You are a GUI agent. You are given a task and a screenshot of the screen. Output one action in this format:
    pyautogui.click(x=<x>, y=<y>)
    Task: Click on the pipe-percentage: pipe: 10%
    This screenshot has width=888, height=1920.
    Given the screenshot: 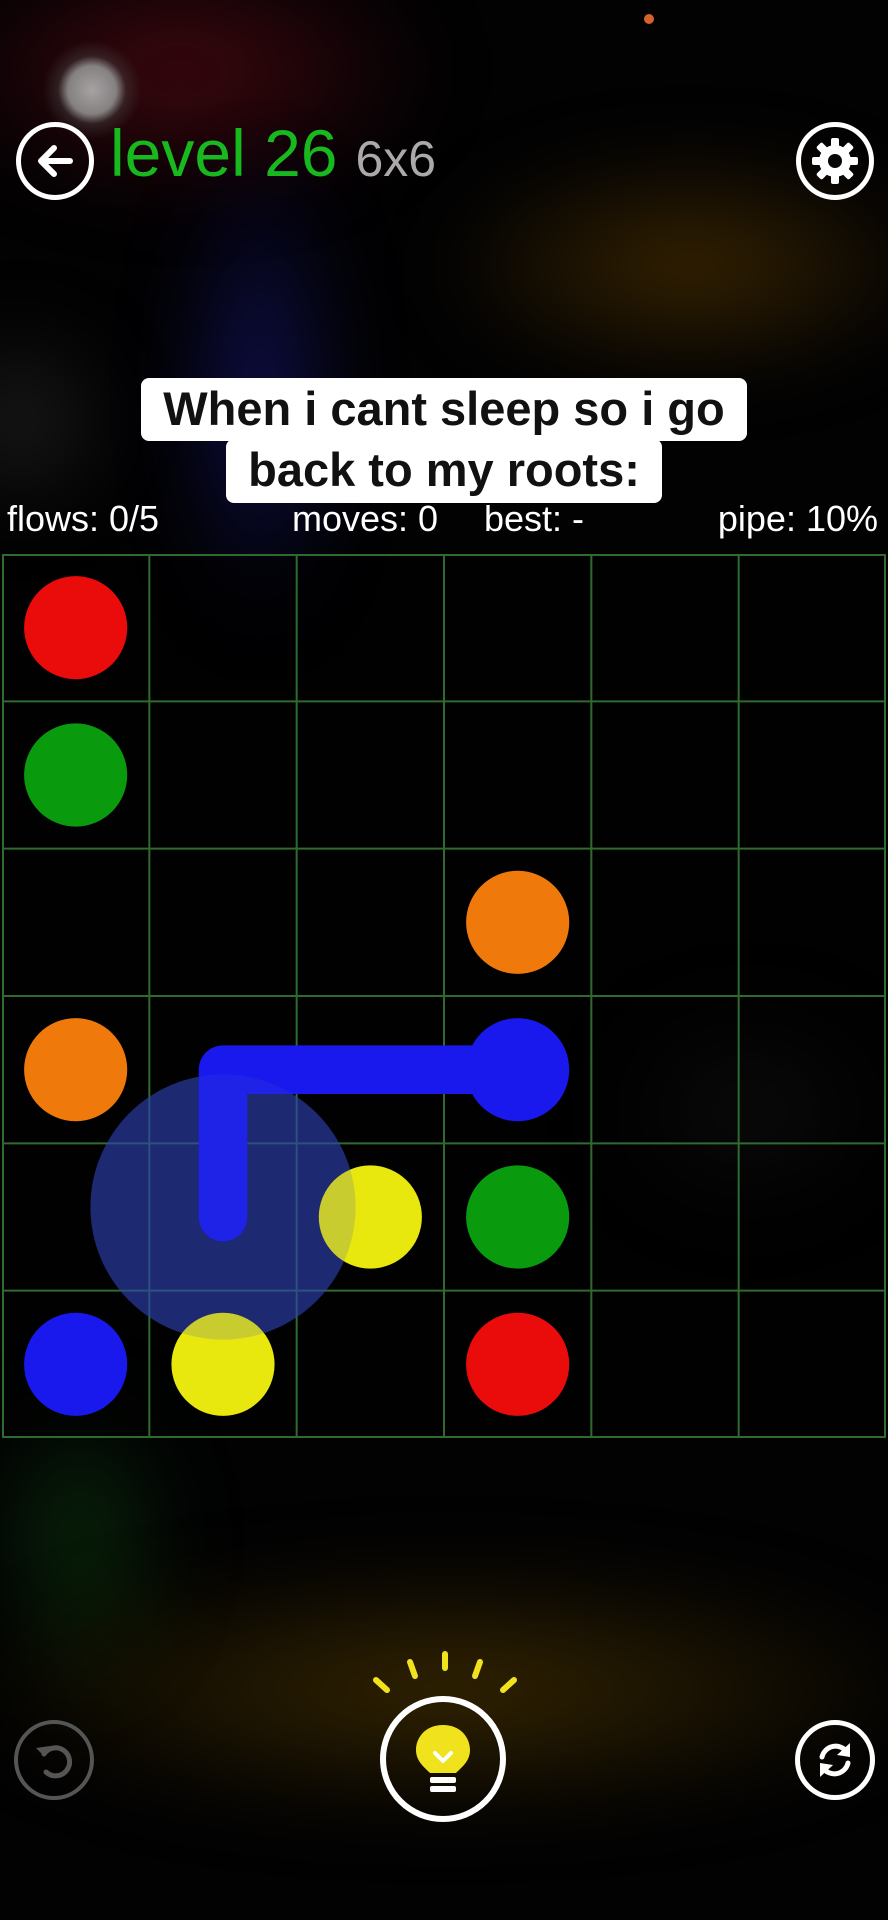 What is the action you would take?
    pyautogui.click(x=797, y=518)
    